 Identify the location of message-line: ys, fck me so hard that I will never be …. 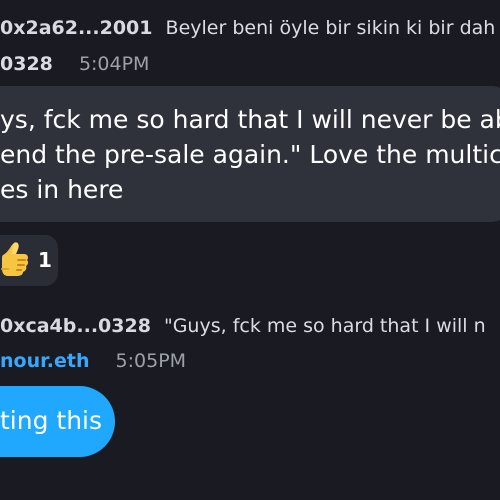
(250, 119).